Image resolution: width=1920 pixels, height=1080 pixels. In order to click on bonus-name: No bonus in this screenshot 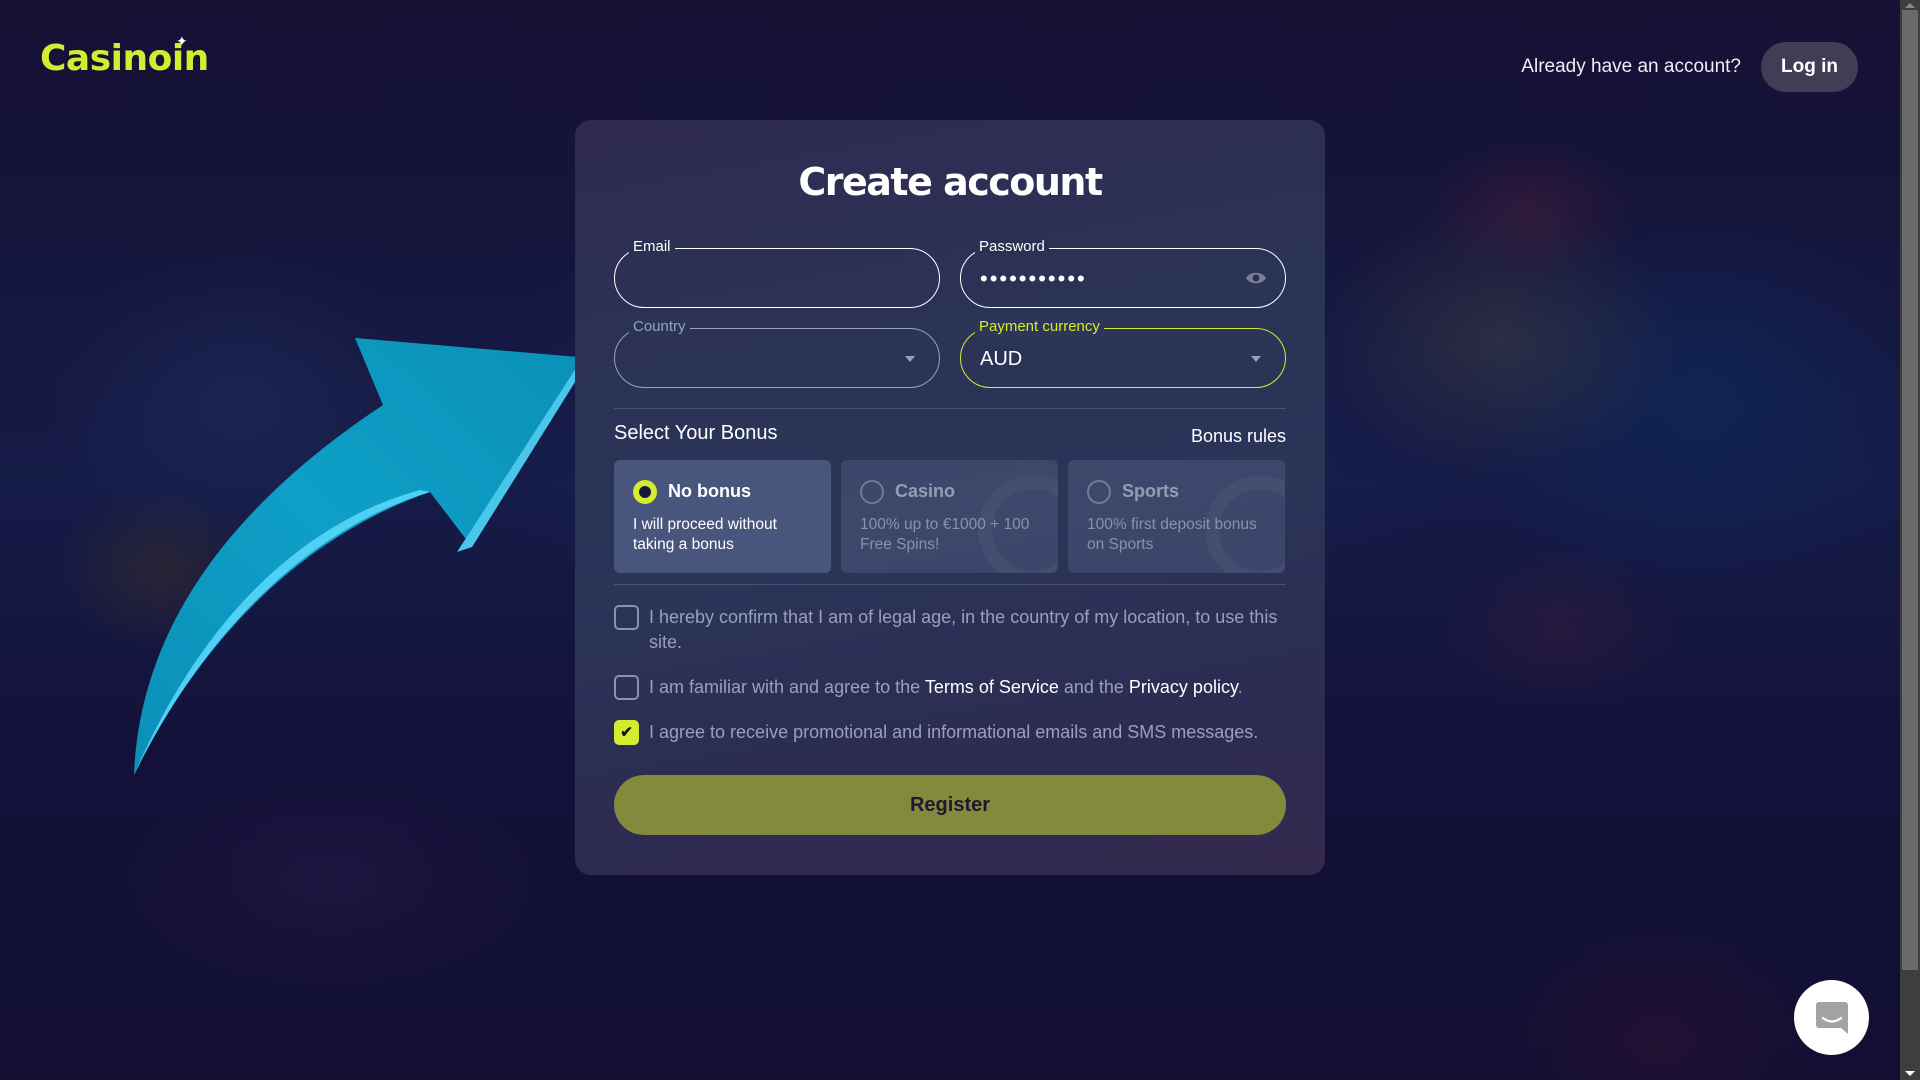, I will do `click(709, 491)`.